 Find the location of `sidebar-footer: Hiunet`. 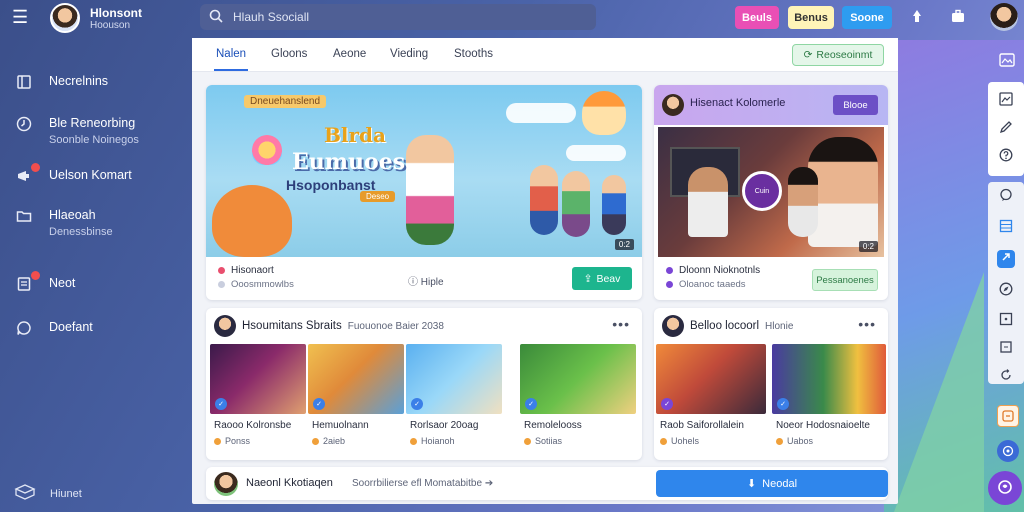

sidebar-footer: Hiunet is located at coordinates (48, 493).